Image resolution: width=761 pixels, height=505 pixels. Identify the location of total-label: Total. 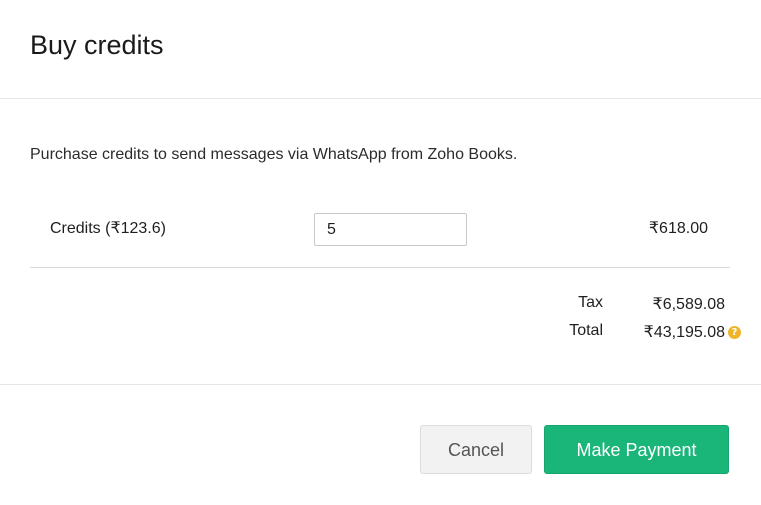
(586, 330).